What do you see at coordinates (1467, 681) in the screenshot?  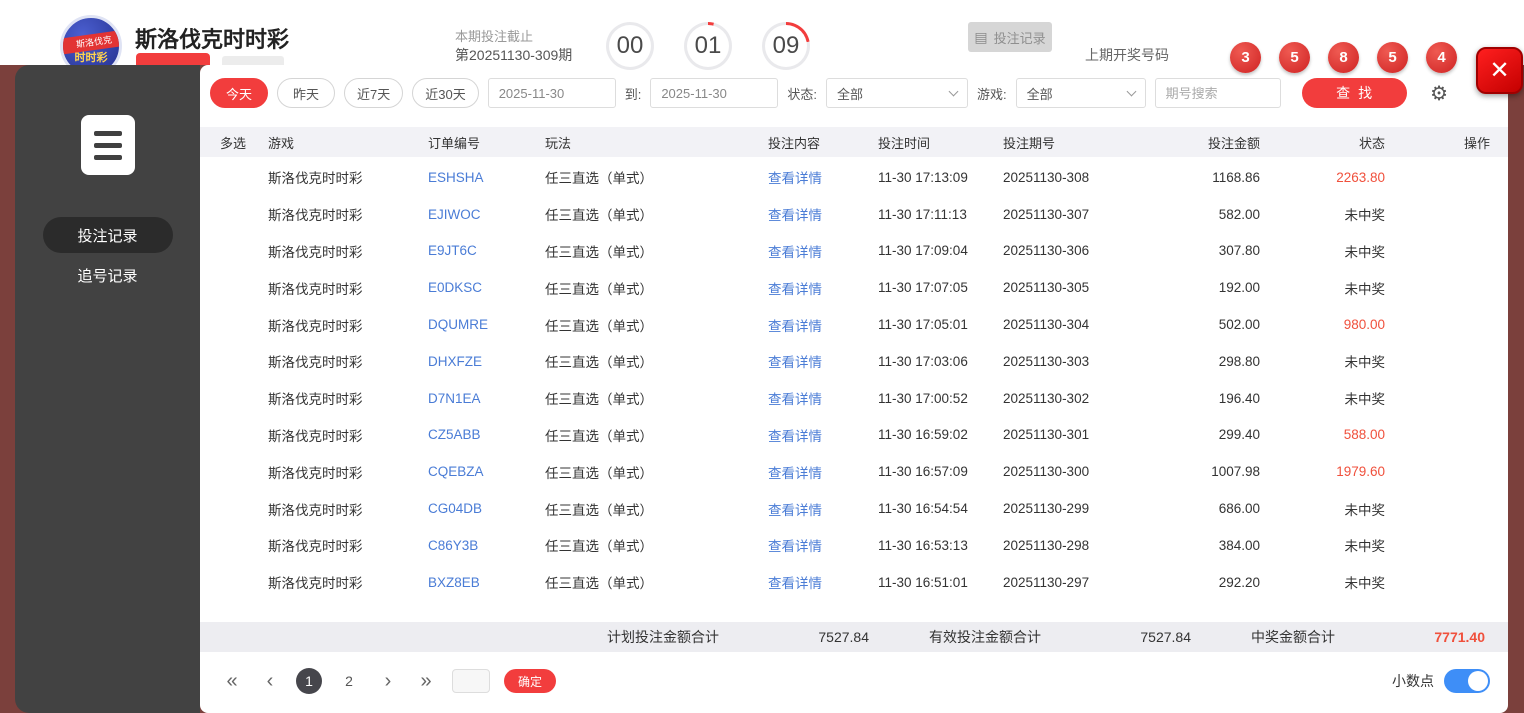 I see `decimal-point-toggle` at bounding box center [1467, 681].